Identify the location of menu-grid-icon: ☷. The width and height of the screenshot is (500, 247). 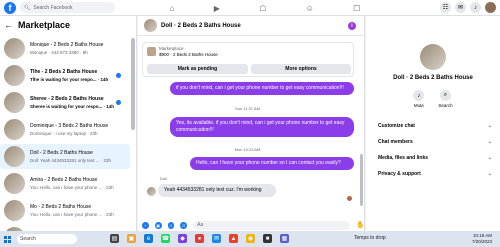
(445, 7).